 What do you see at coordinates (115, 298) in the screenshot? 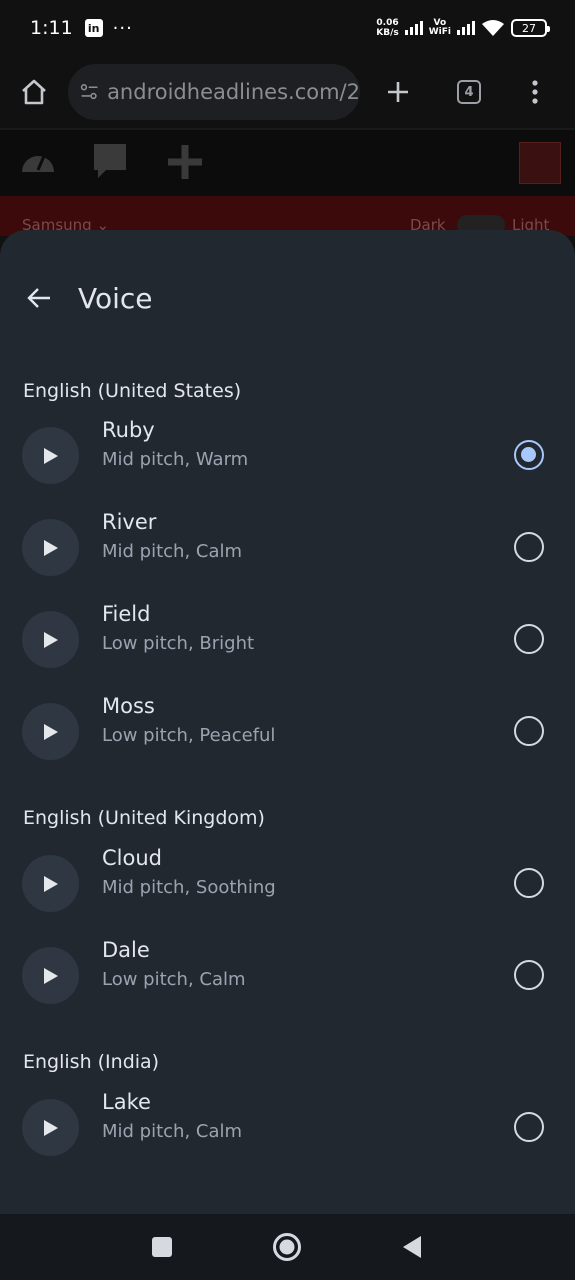
I see `sheet-title: Voice` at bounding box center [115, 298].